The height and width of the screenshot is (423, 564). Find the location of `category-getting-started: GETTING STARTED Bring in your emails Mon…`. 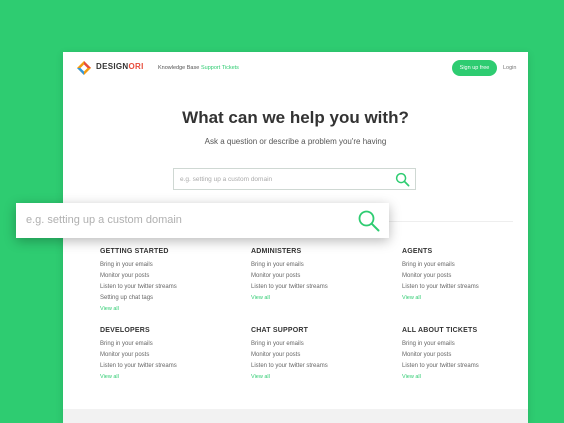

category-getting-started: GETTING STARTED Bring in your emails Mon… is located at coordinates (170, 281).